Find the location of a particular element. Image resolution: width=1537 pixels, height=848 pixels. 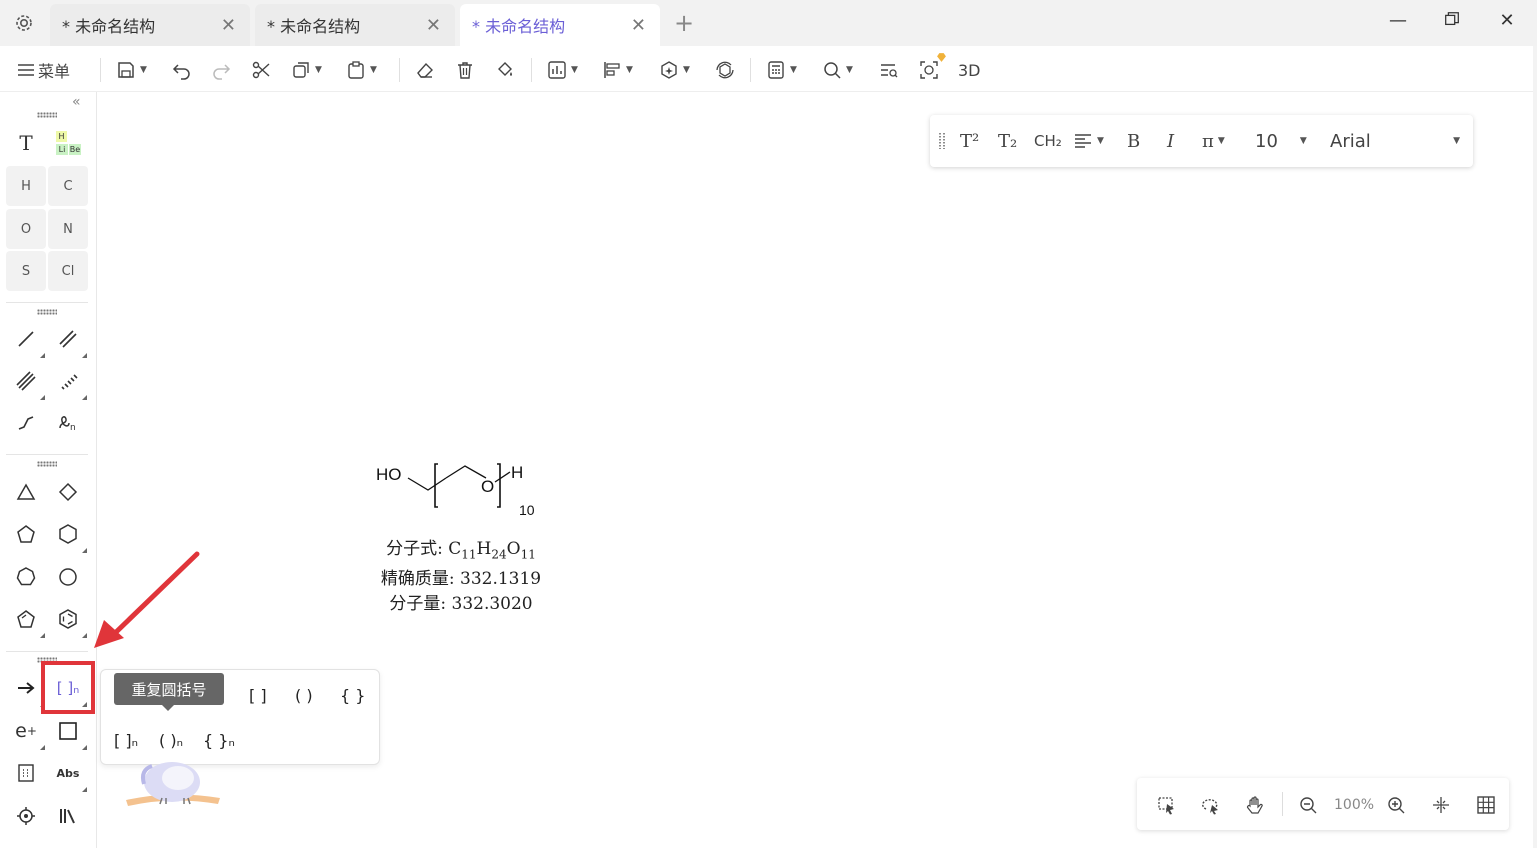

italic-icon: I is located at coordinates (1171, 141).